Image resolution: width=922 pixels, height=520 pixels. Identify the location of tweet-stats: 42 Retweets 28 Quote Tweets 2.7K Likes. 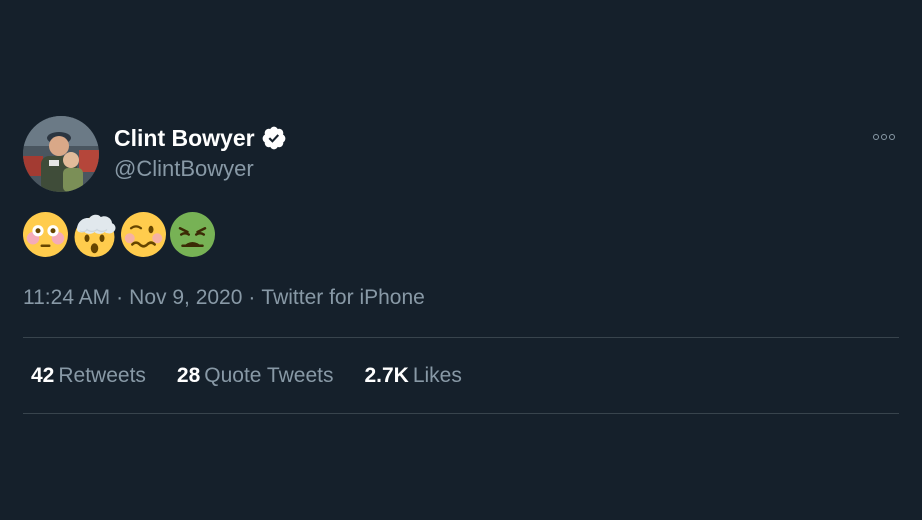
(246, 376).